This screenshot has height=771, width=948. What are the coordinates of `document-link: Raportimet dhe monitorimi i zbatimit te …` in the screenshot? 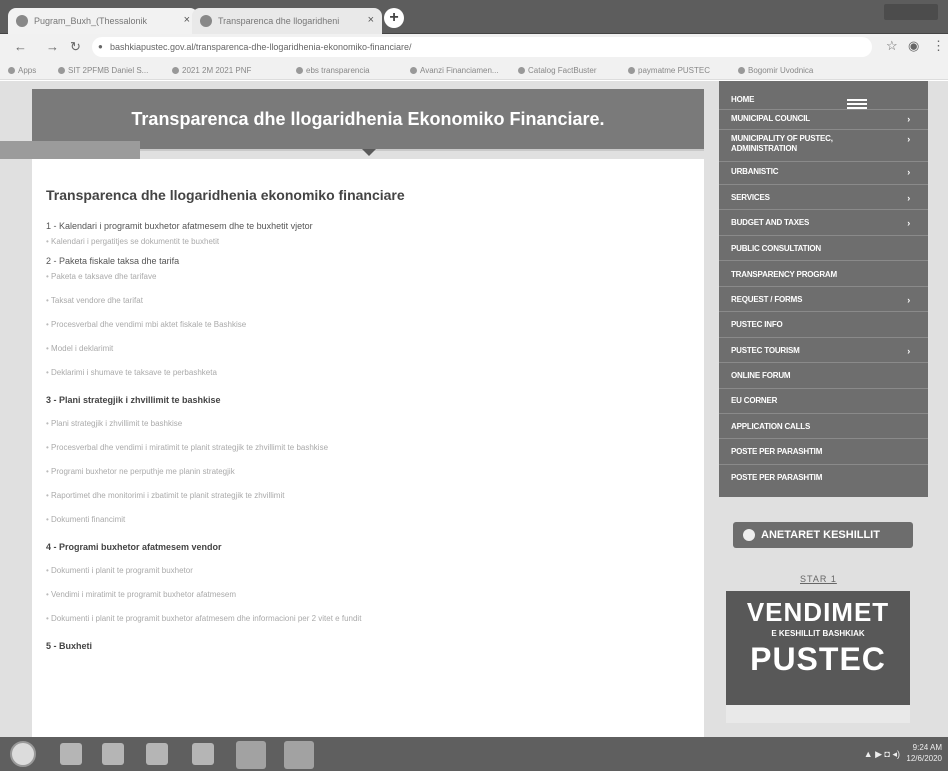 It's located at (369, 495).